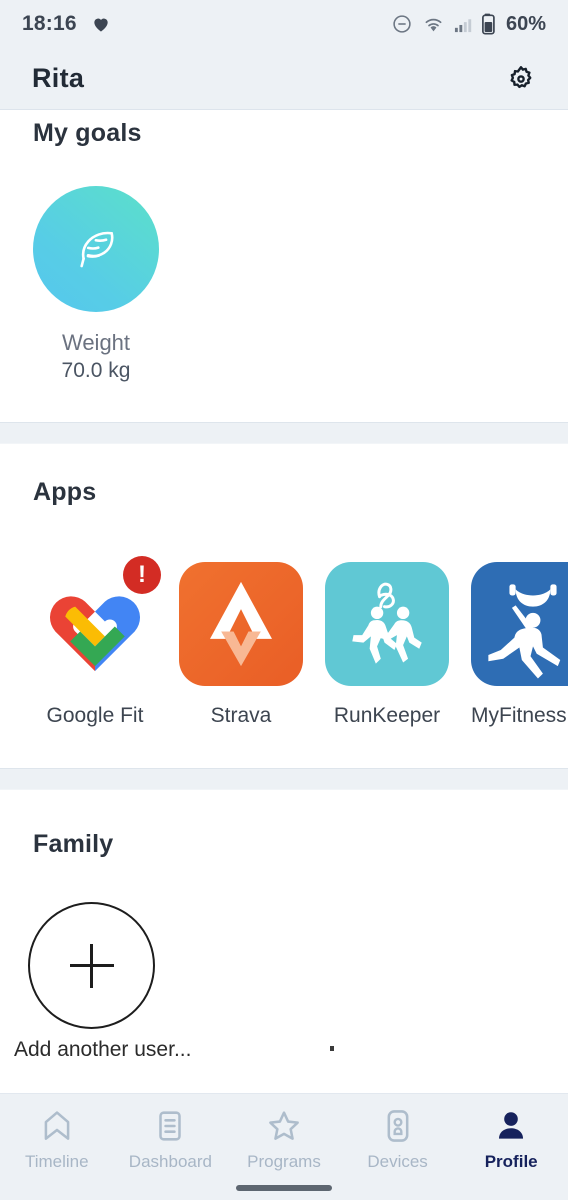 The image size is (568, 1200). I want to click on star-icon, so click(284, 1125).